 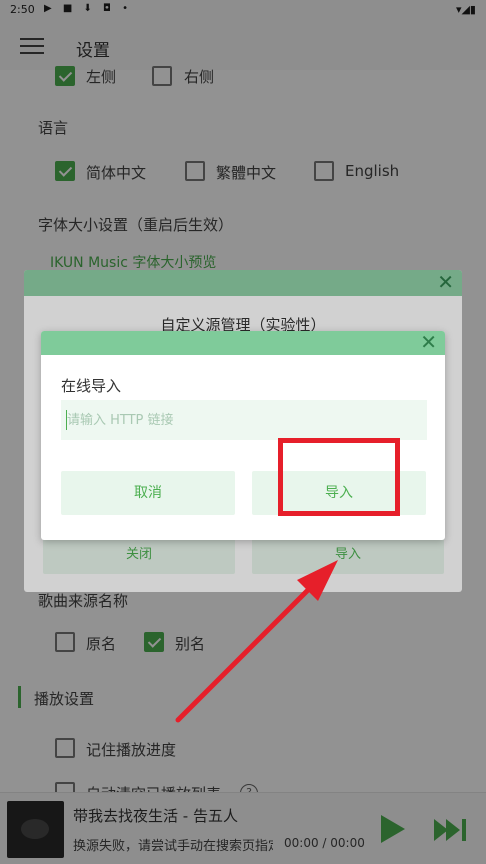 I want to click on pointer-arrow-icon, so click(x=256, y=641).